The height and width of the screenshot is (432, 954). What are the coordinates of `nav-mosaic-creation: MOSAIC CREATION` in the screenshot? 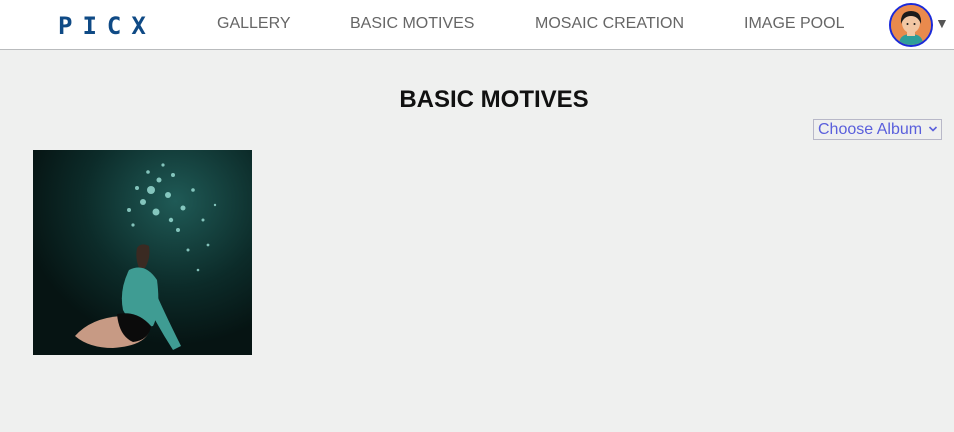 It's located at (609, 24).